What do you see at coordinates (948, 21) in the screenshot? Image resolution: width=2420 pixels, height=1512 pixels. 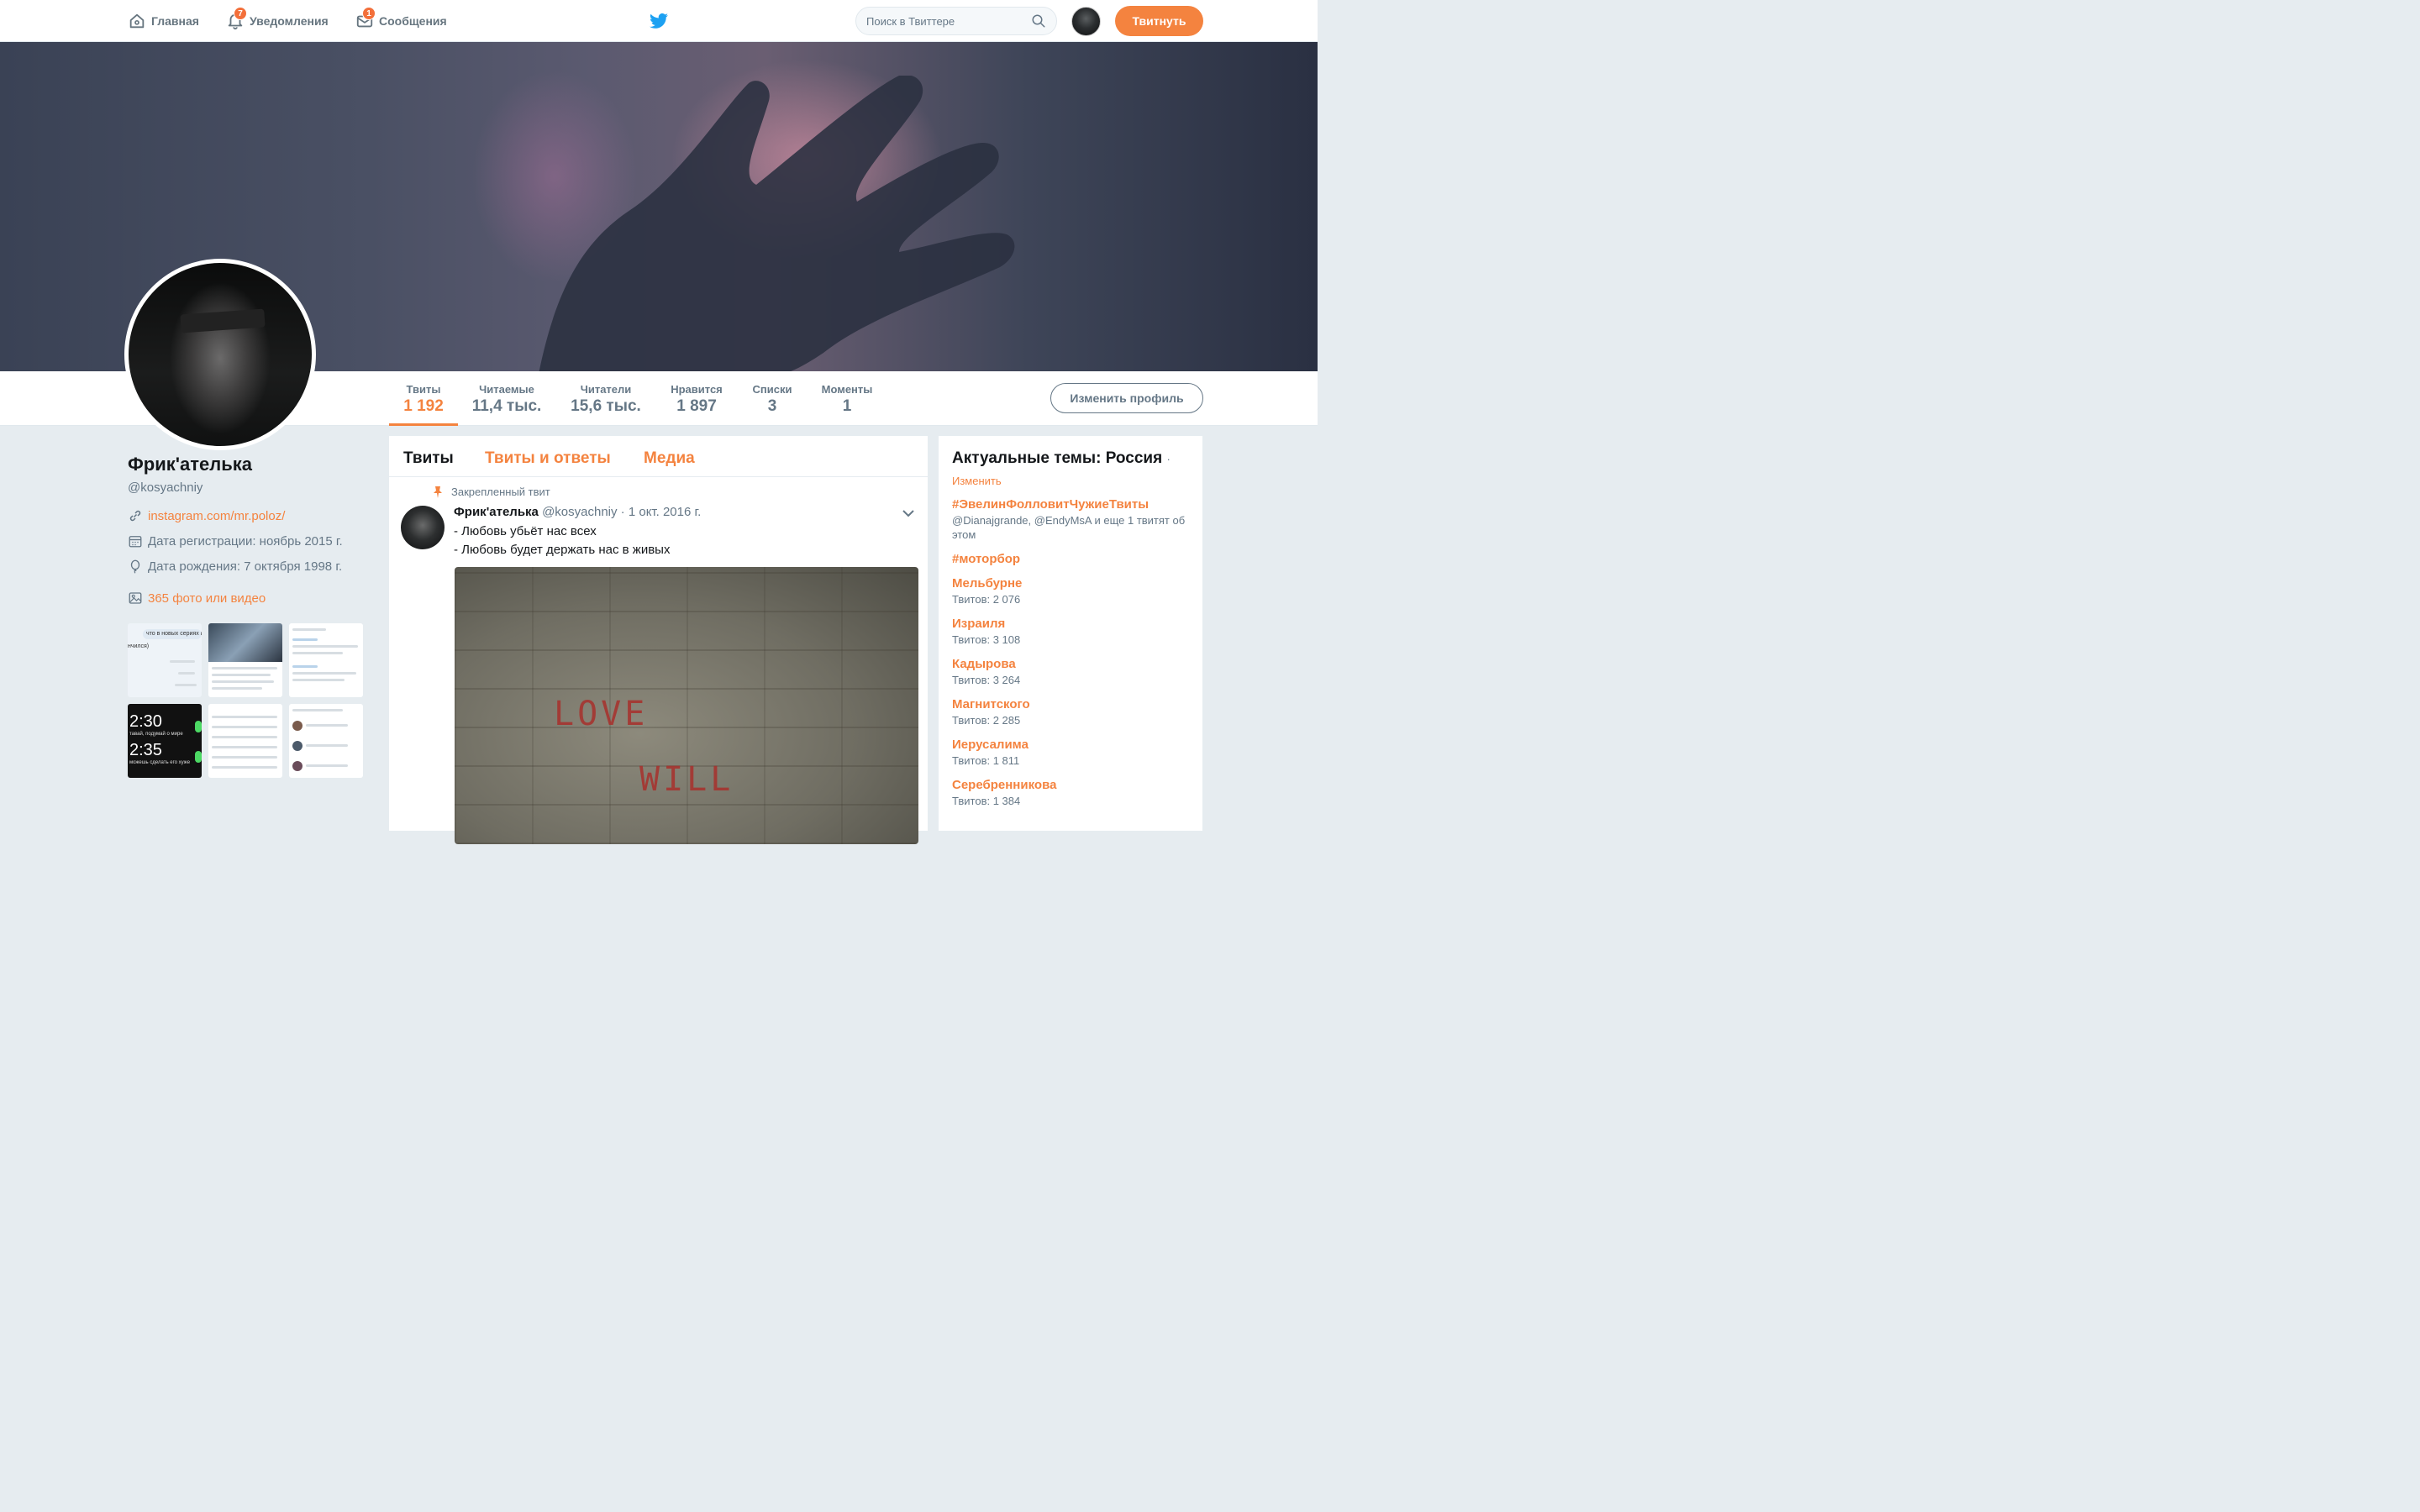 I see `search-input` at bounding box center [948, 21].